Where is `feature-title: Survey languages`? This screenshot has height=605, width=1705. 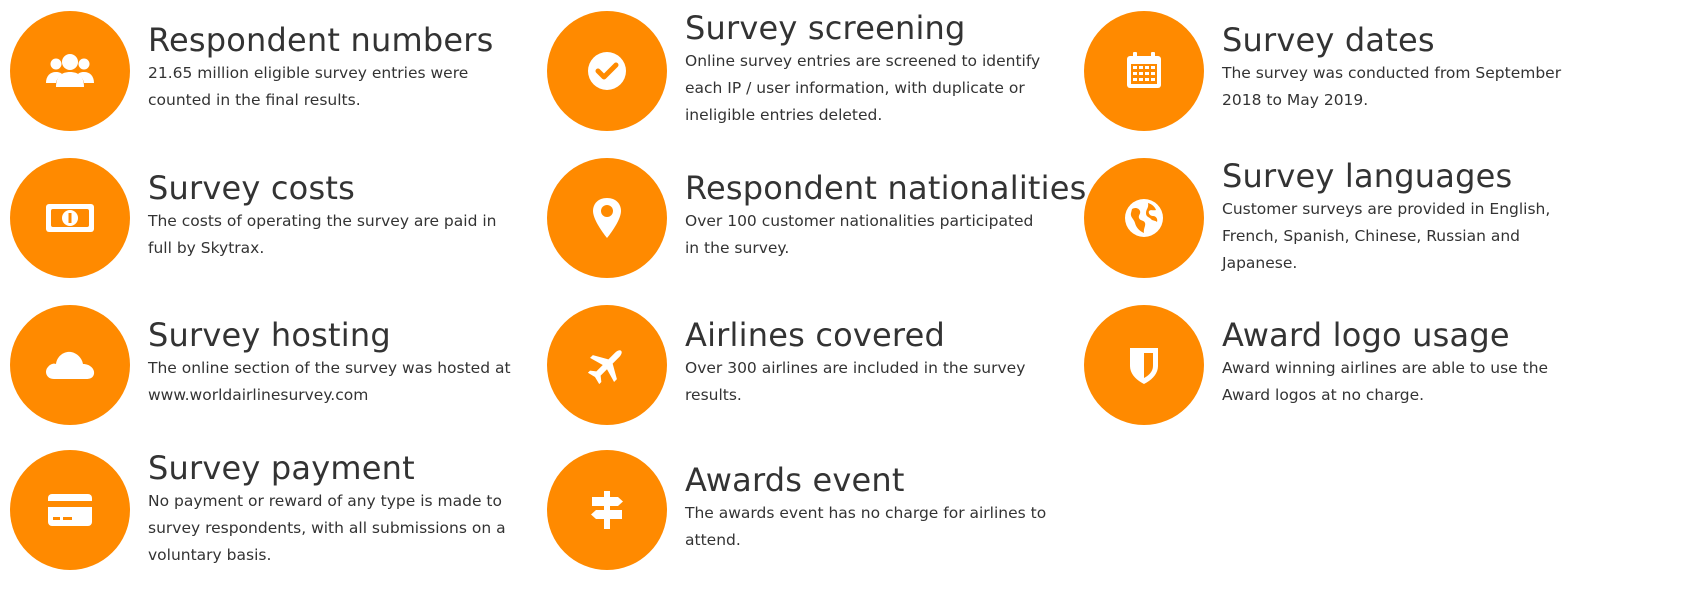 feature-title: Survey languages is located at coordinates (1367, 176).